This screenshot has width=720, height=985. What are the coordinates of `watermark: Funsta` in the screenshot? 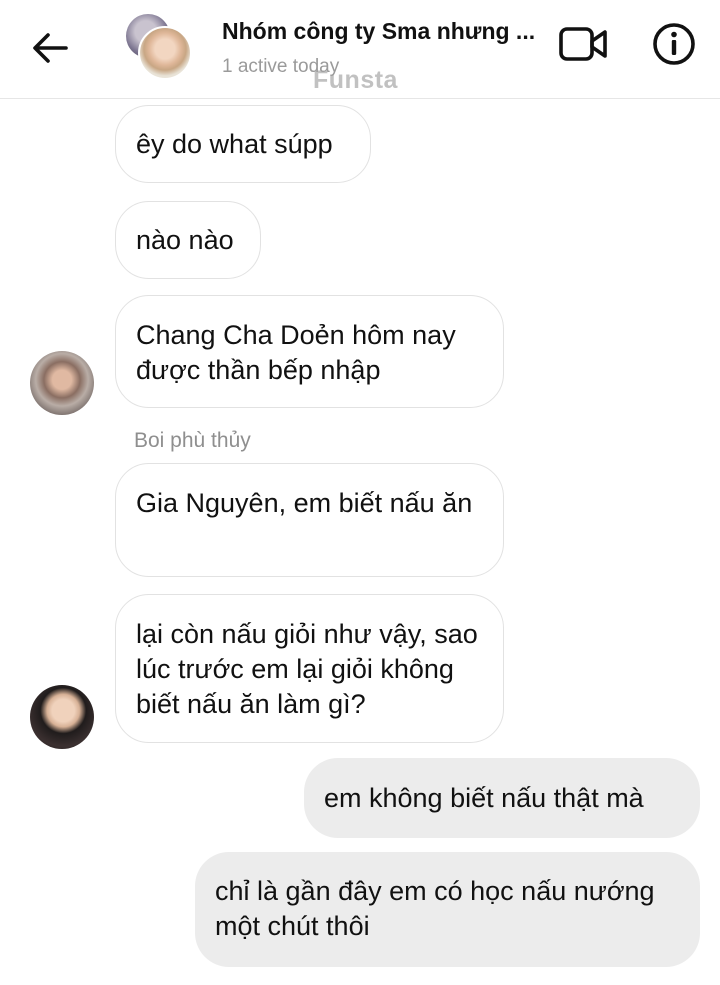 It's located at (355, 80).